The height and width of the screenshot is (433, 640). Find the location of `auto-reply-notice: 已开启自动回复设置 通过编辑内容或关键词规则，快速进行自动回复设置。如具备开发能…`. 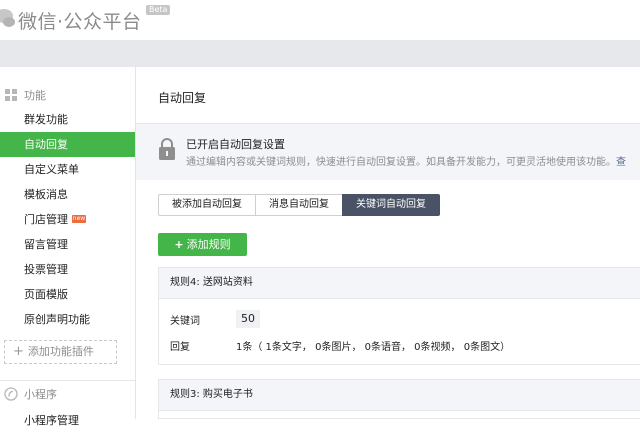

auto-reply-notice: 已开启自动回复设置 通过编辑内容或关键词规则，快速进行自动回复设置。如具备开发能… is located at coordinates (388, 152).